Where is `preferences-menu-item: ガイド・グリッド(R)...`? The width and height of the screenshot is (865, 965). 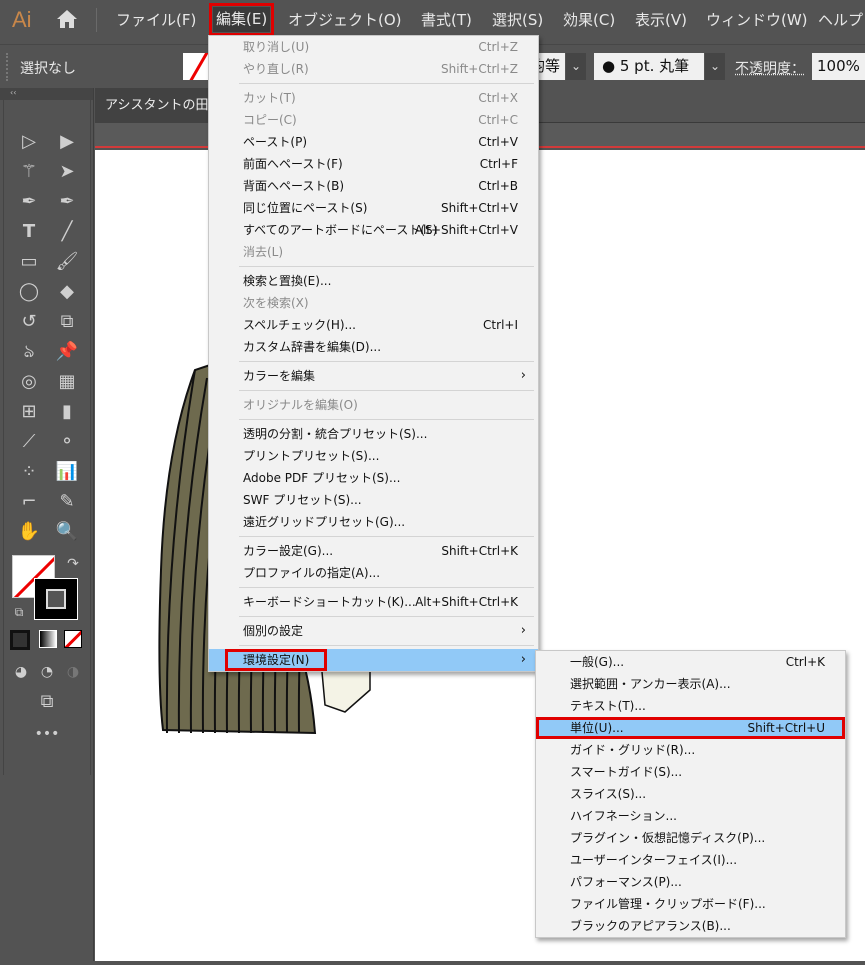 preferences-menu-item: ガイド・グリッド(R)... is located at coordinates (690, 750).